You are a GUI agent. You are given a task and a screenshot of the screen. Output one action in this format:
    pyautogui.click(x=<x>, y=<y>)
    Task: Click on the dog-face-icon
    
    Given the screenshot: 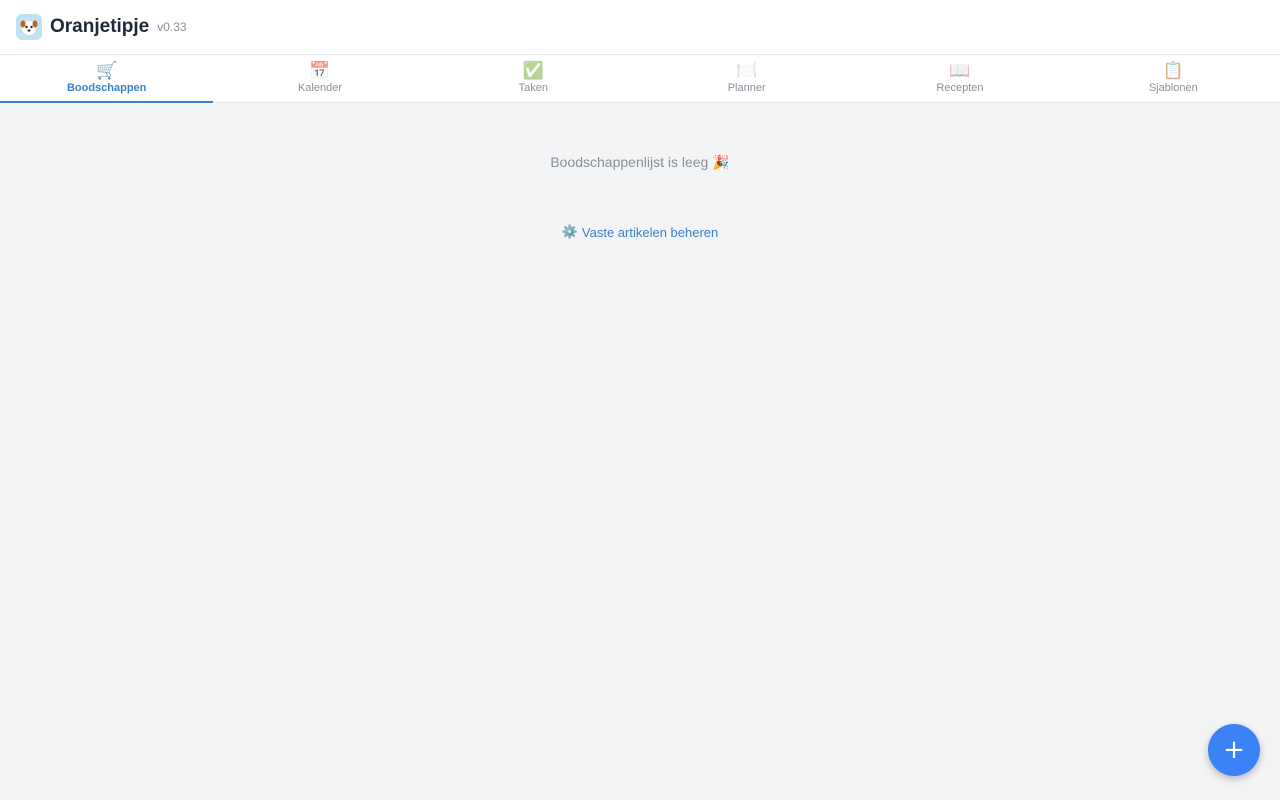 What is the action you would take?
    pyautogui.click(x=29, y=27)
    